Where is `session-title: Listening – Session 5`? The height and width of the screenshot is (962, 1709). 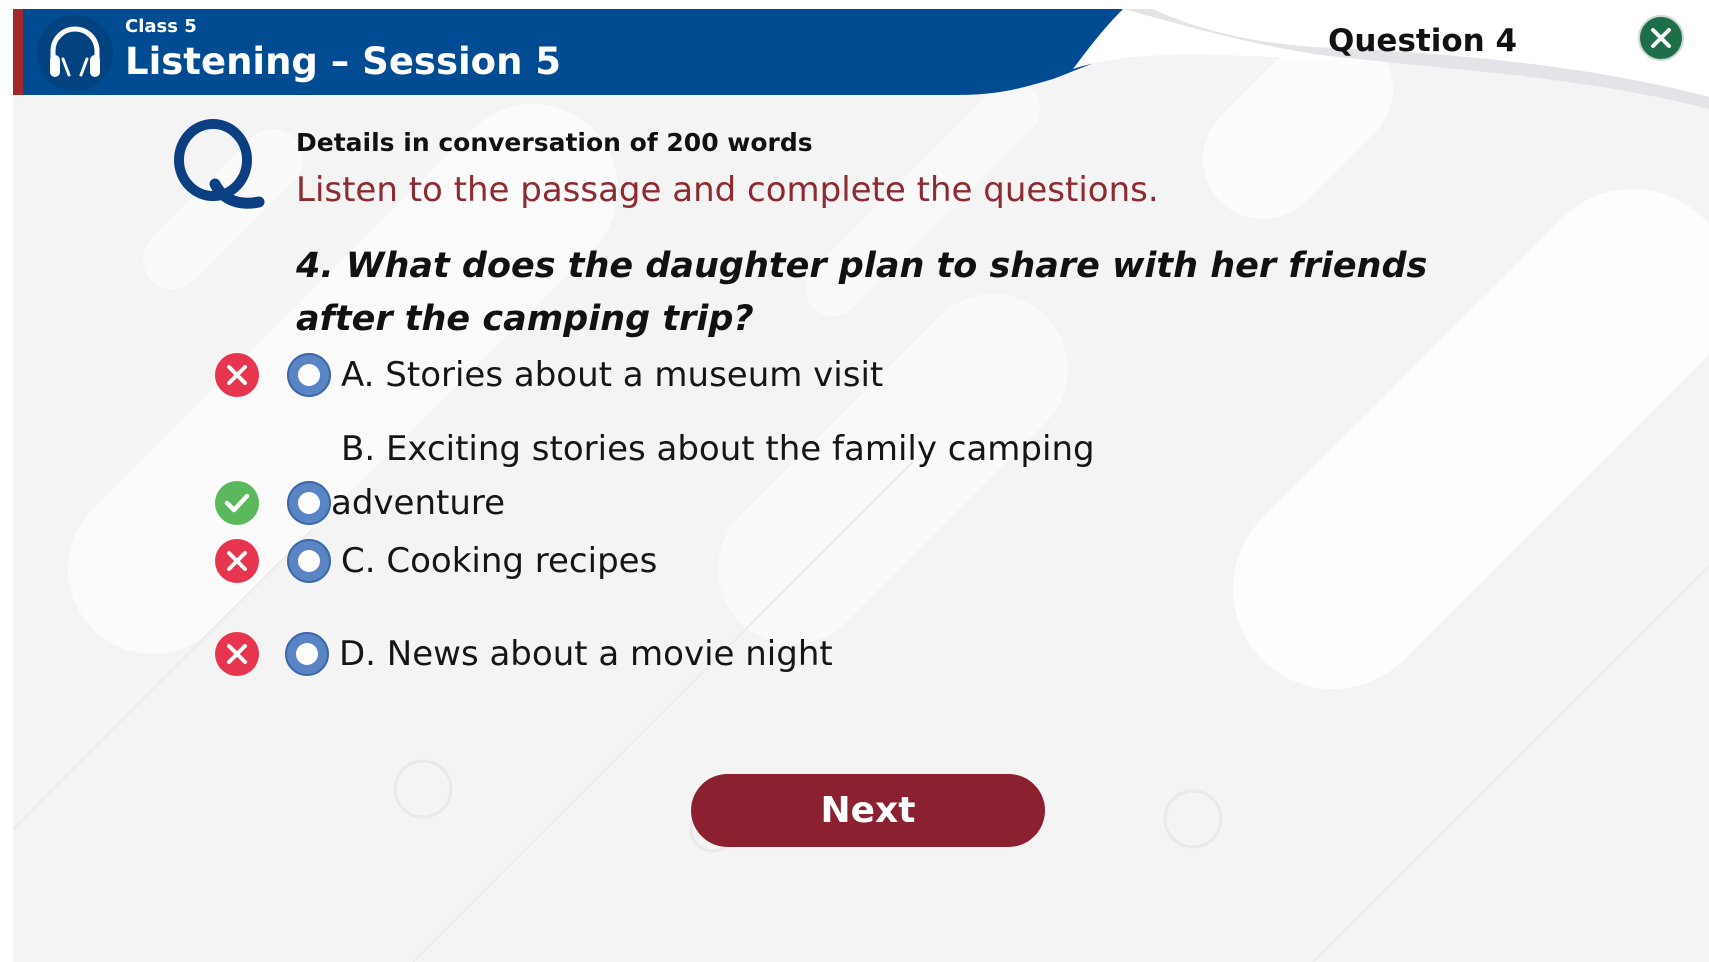
session-title: Listening – Session 5 is located at coordinates (343, 61).